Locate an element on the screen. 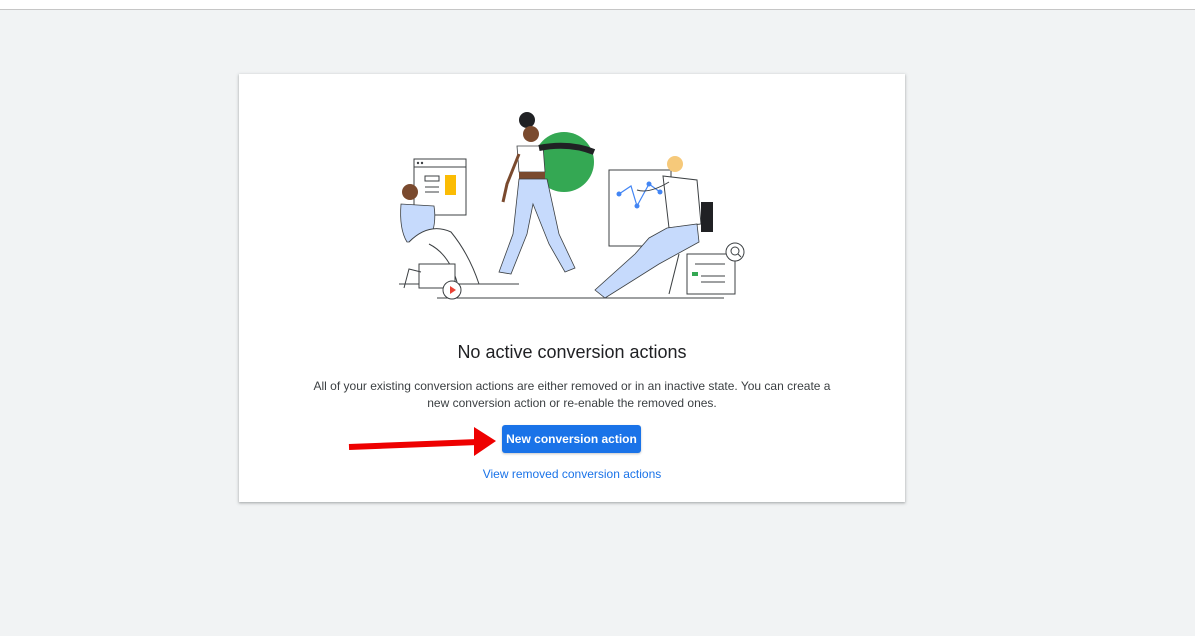 Image resolution: width=1195 pixels, height=636 pixels. empty-state-illustration is located at coordinates (572, 206).